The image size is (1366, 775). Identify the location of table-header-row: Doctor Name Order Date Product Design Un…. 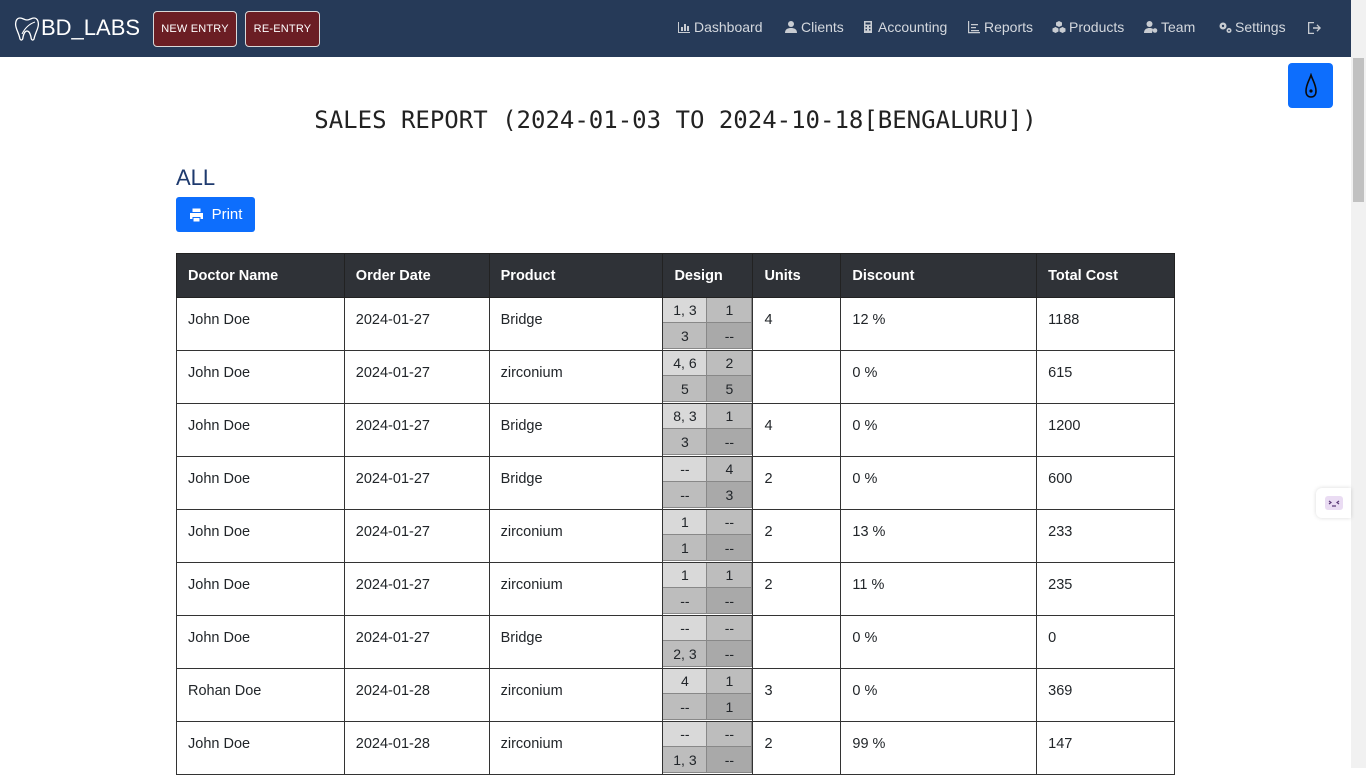
(675, 275).